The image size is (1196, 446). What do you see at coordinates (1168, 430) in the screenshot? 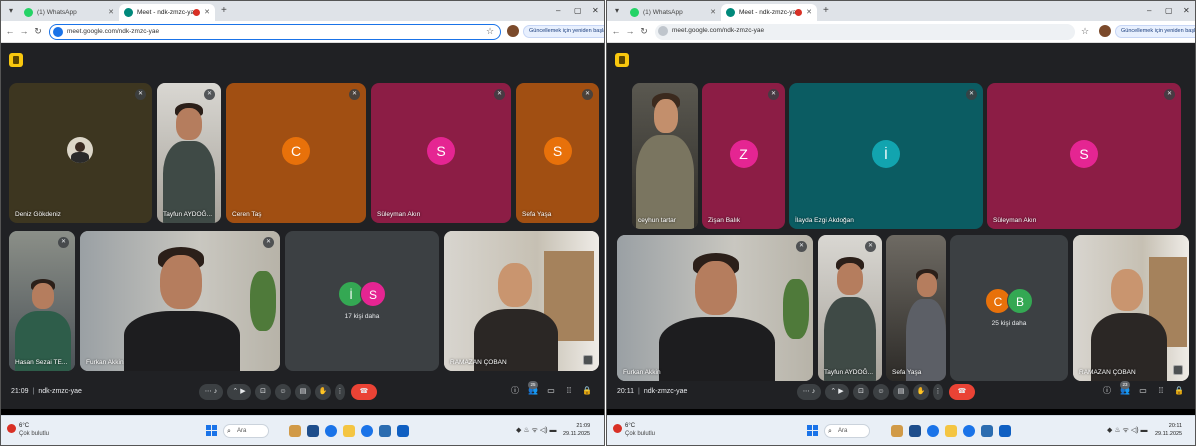
I see `taskbar-clock: 20:11 29.11.2025` at bounding box center [1168, 430].